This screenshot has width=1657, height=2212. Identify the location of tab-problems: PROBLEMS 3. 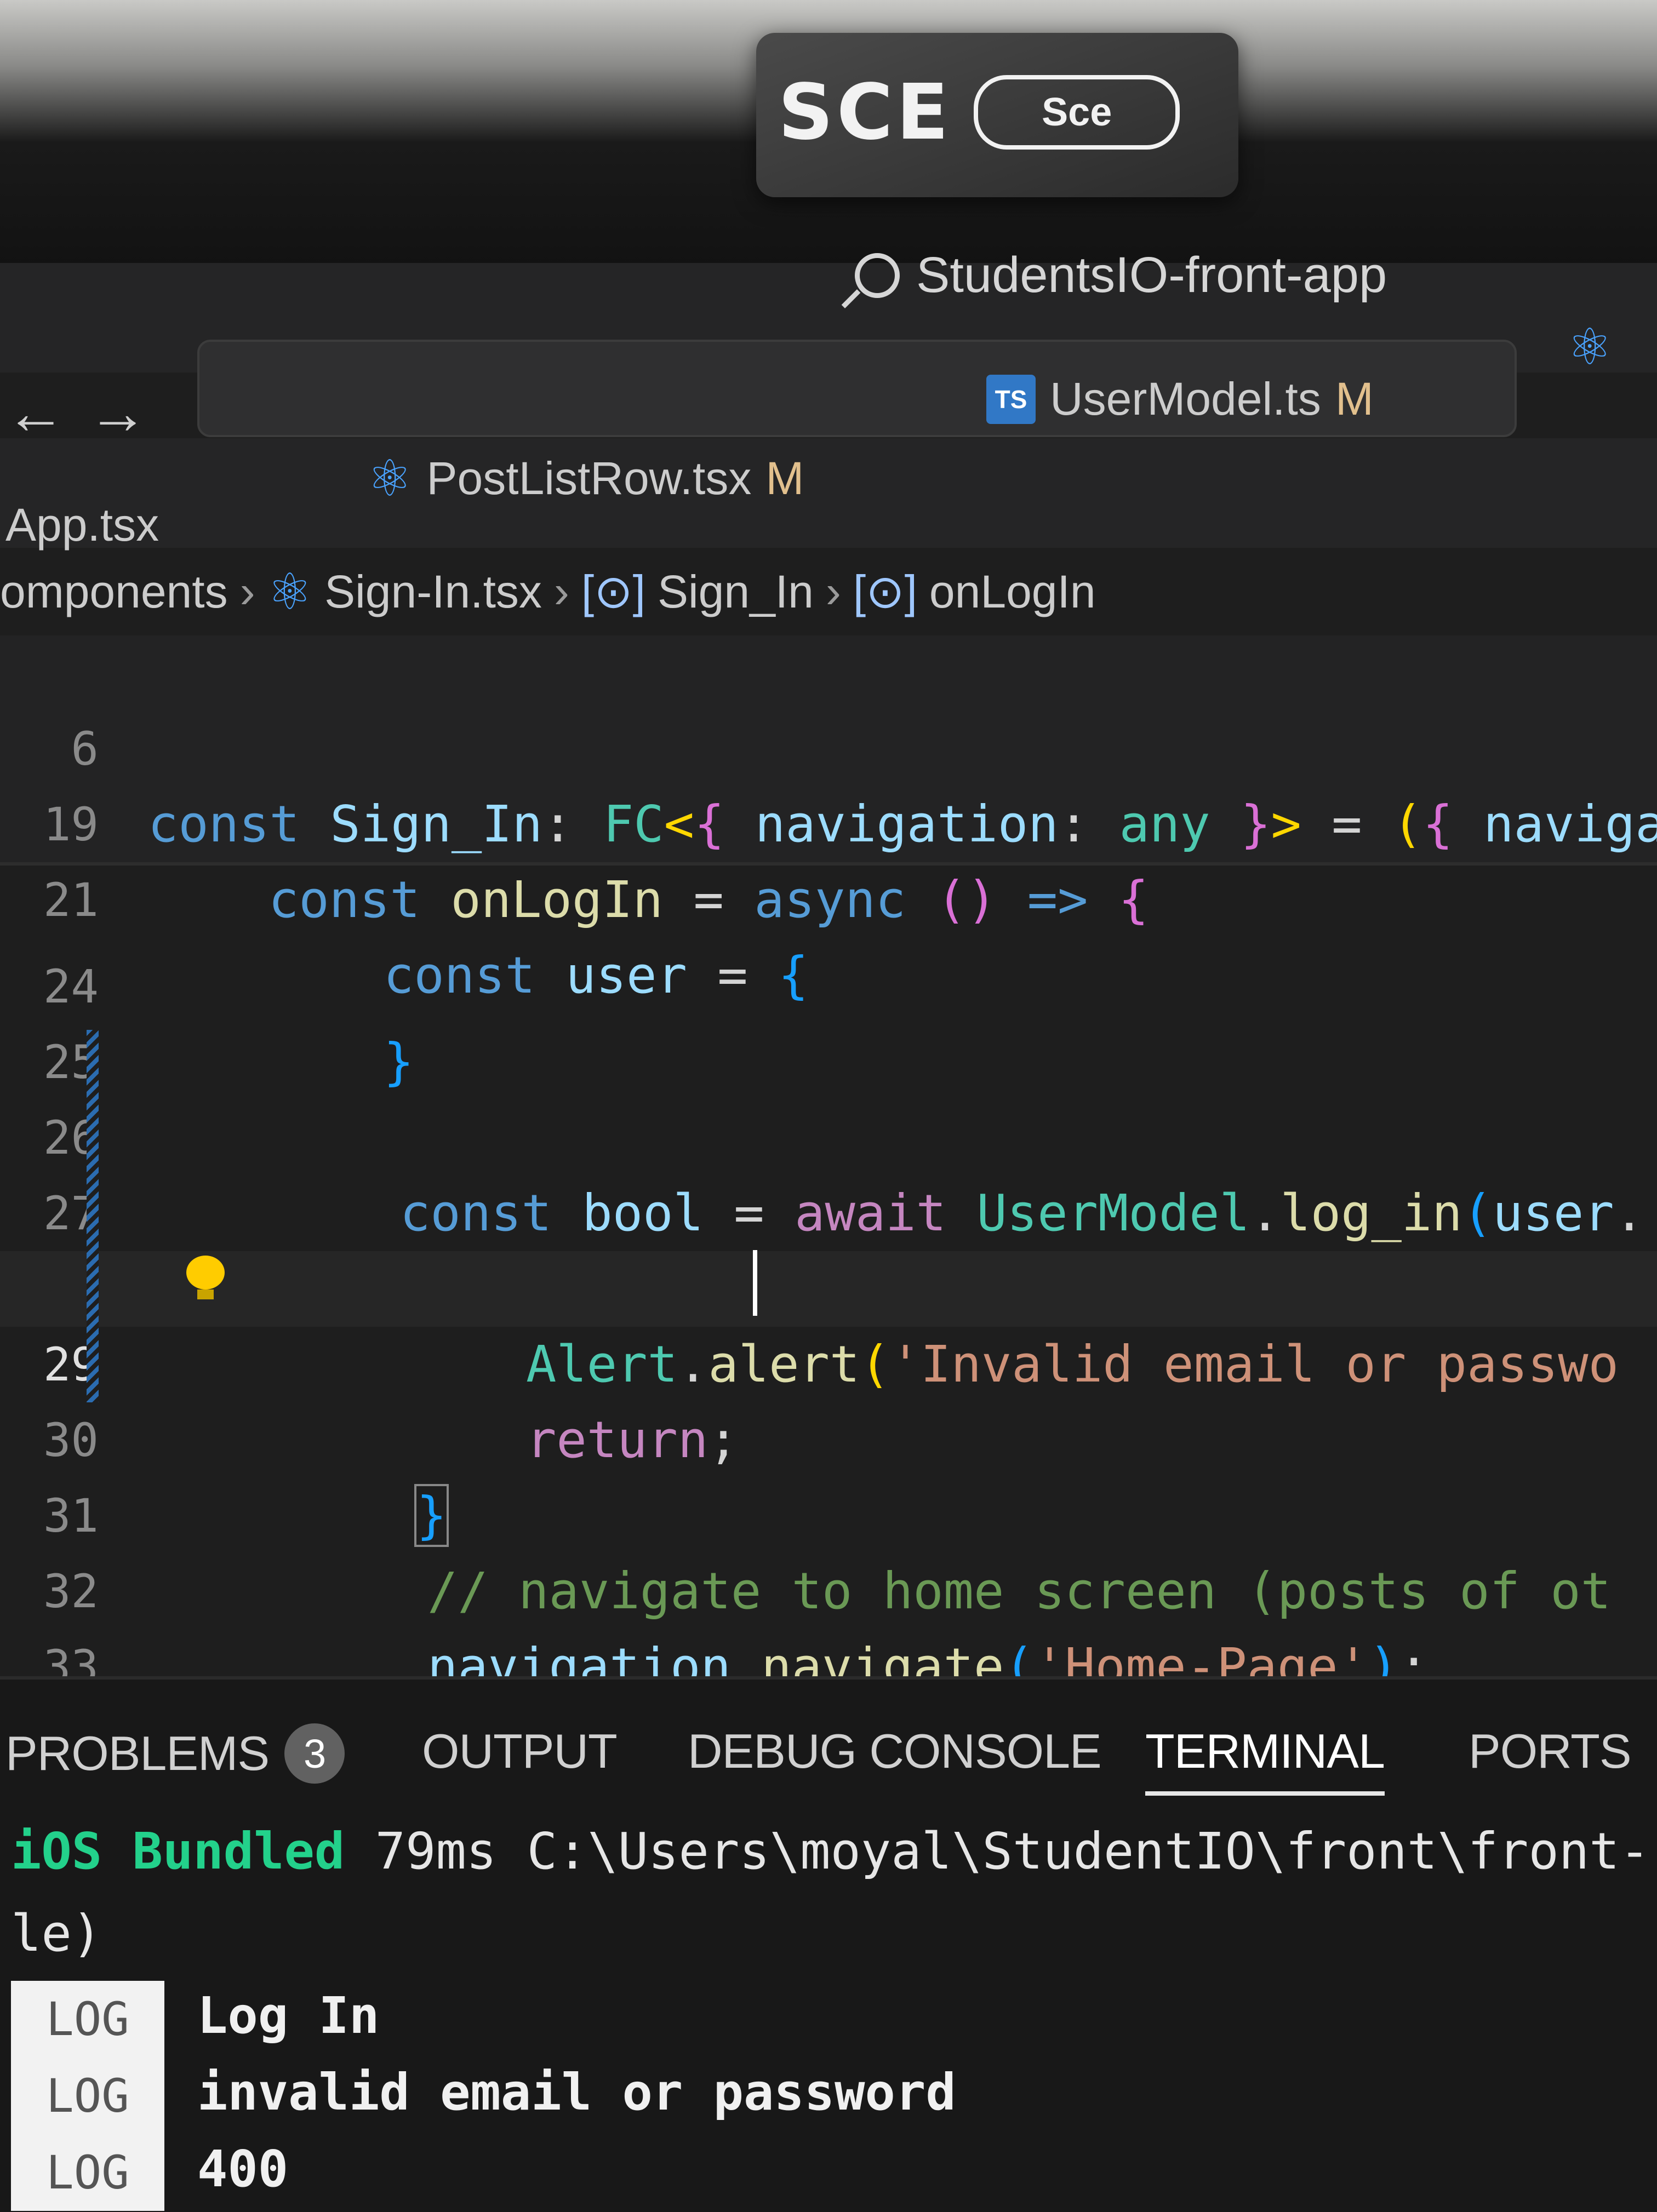
(175, 1754).